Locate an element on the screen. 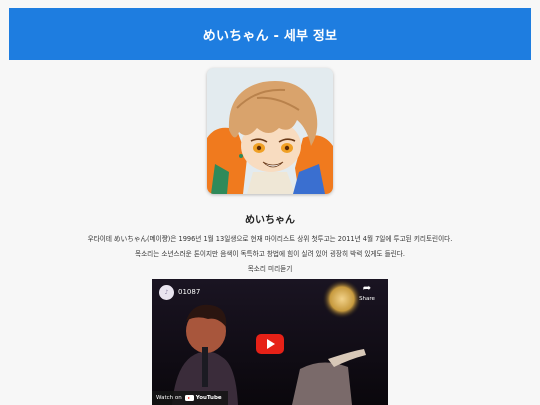 This screenshot has width=540, height=405. youtube-label: YouTube is located at coordinates (208, 398).